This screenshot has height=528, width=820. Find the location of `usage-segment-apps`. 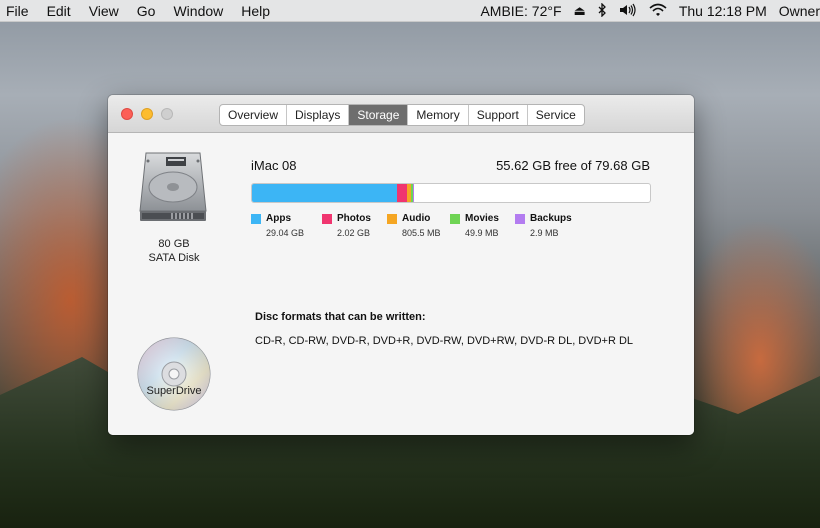

usage-segment-apps is located at coordinates (325, 193).